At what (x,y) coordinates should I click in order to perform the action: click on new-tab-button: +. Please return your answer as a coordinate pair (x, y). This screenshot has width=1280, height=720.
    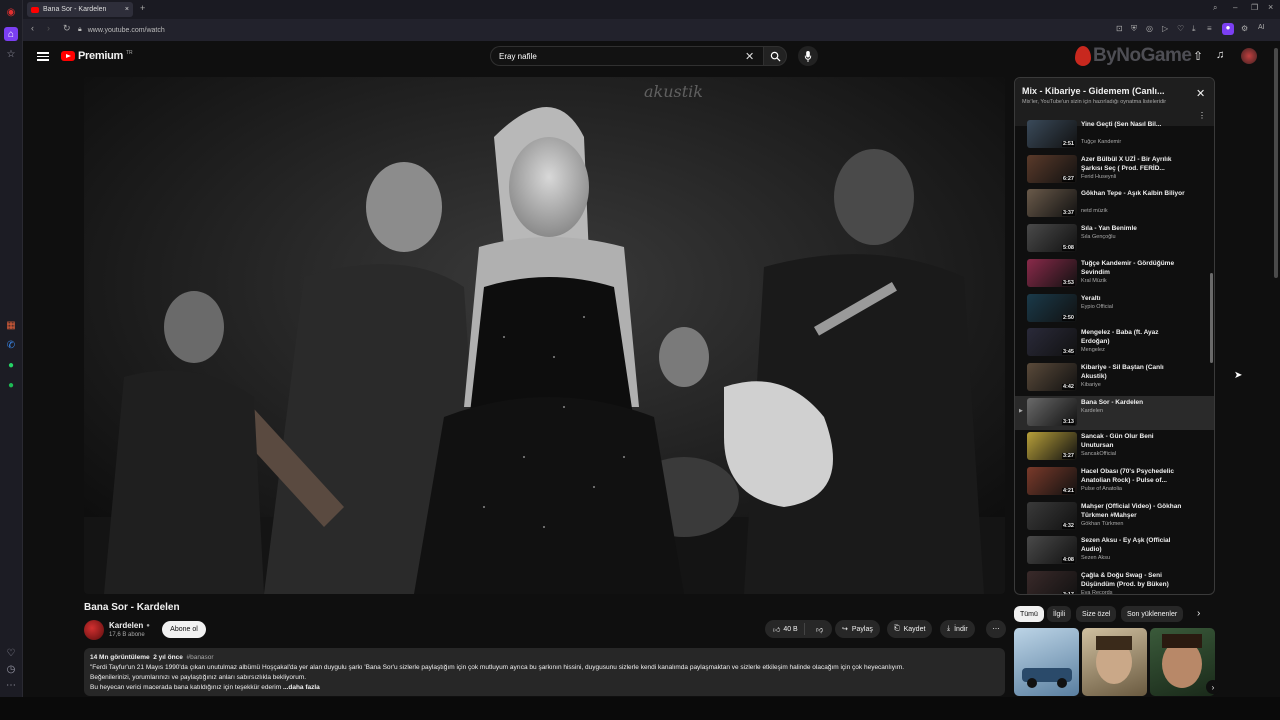
    Looking at the image, I should click on (142, 8).